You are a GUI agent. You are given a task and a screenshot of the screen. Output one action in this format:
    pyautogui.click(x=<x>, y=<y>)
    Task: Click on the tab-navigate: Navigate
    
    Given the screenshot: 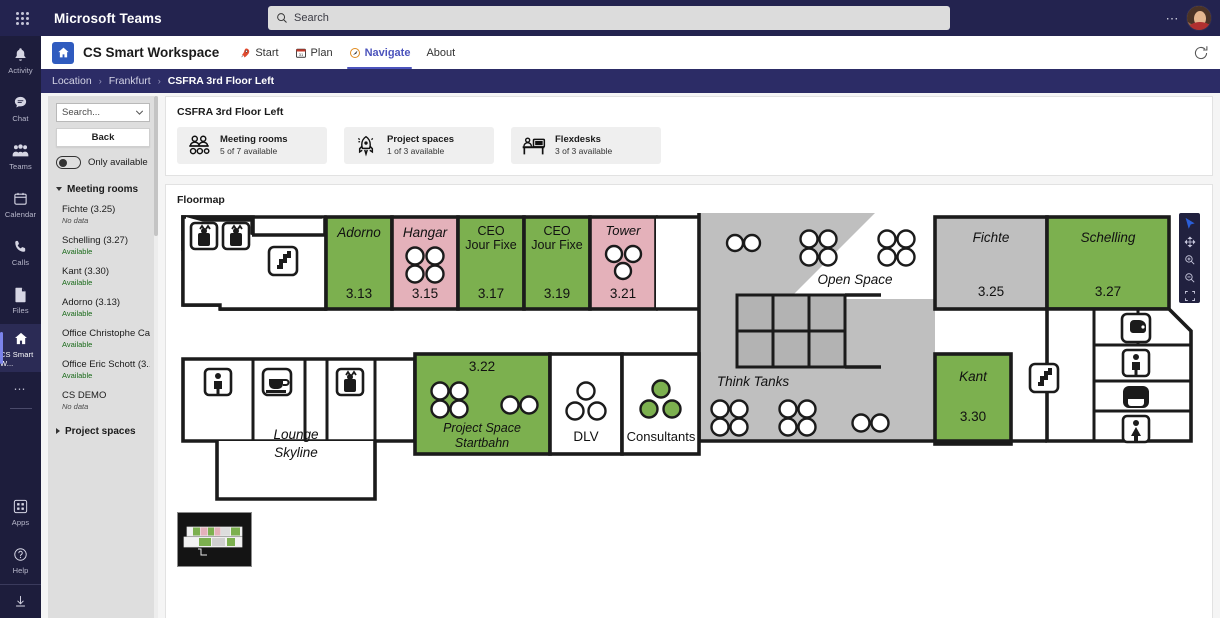 What is the action you would take?
    pyautogui.click(x=380, y=52)
    